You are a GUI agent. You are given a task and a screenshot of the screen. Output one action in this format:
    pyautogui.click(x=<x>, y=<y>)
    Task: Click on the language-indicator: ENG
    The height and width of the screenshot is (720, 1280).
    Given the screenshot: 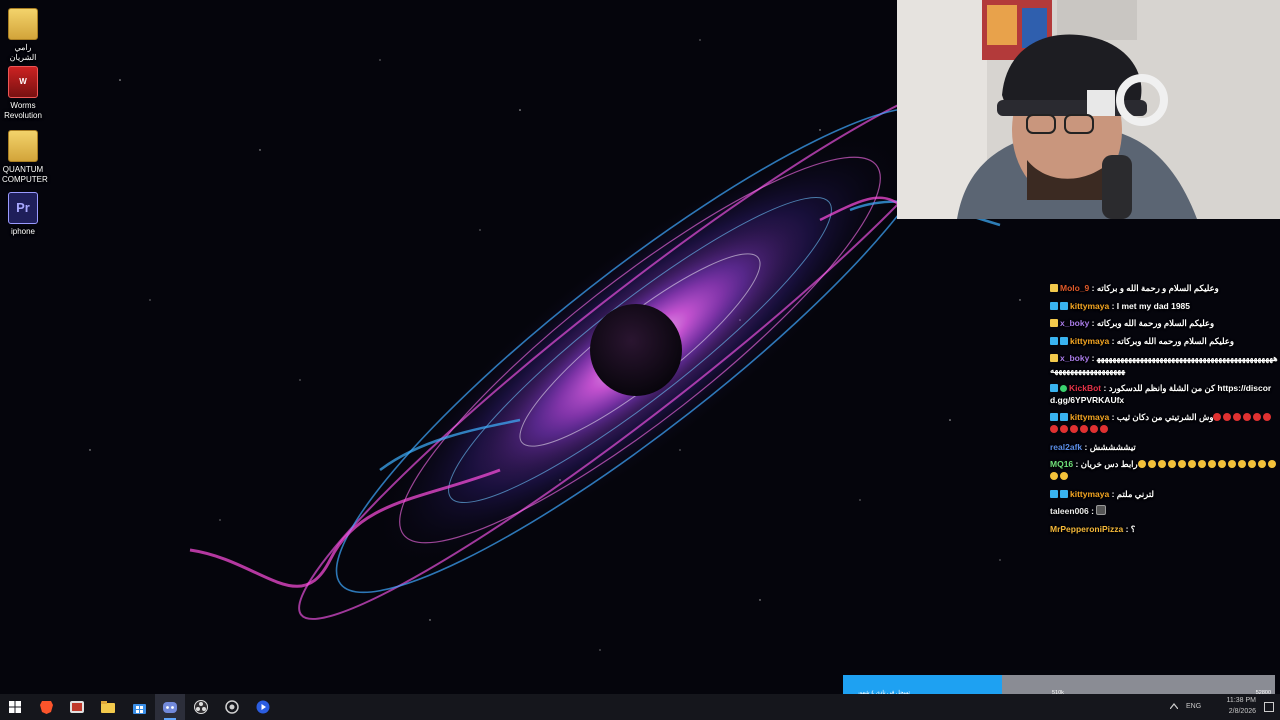 What is the action you would take?
    pyautogui.click(x=1193, y=706)
    